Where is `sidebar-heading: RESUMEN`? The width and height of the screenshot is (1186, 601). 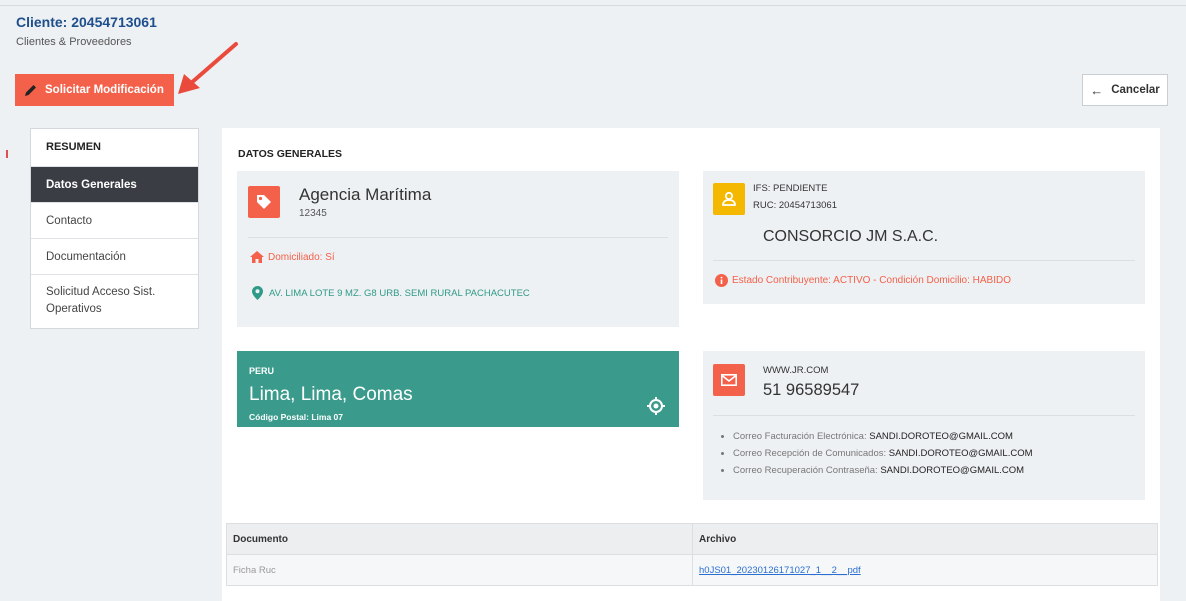 sidebar-heading: RESUMEN is located at coordinates (74, 147).